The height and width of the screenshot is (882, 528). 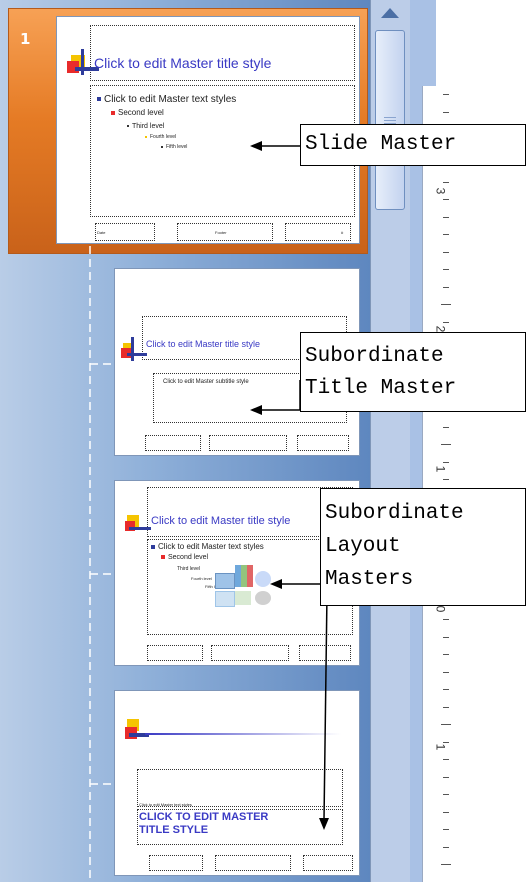 I want to click on callout-text: Title Master, so click(x=381, y=388).